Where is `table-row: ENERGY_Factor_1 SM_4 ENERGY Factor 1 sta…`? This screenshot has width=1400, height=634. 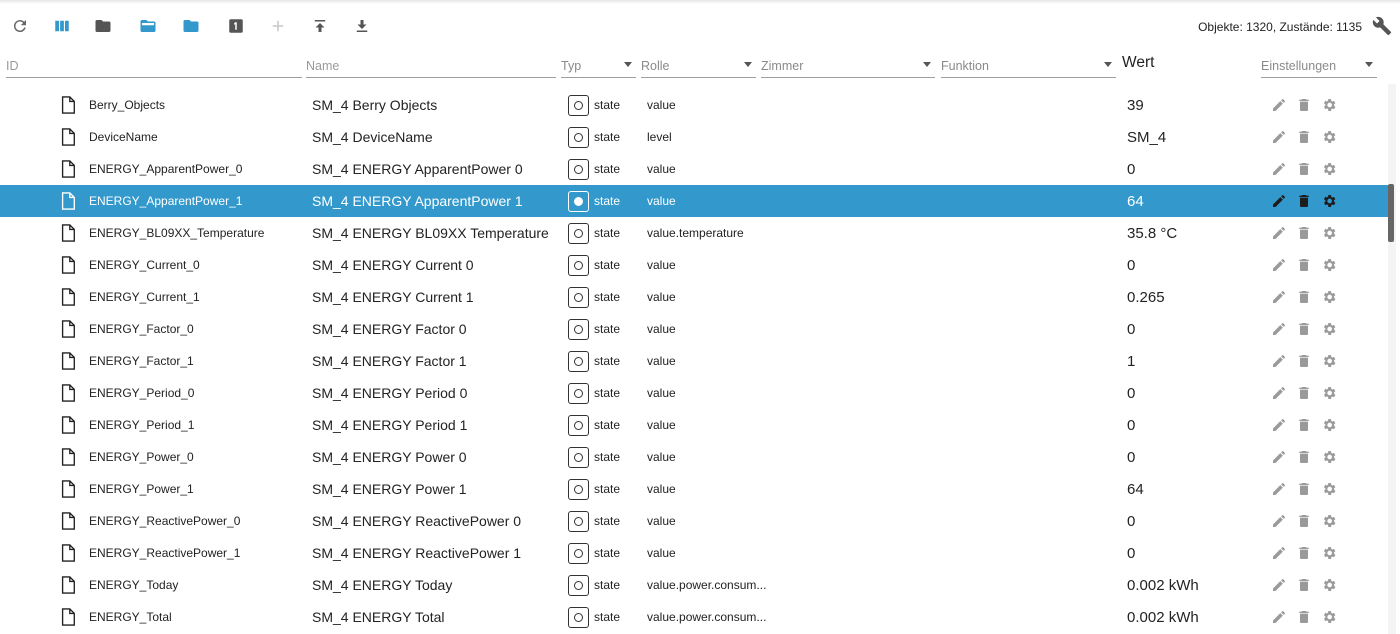 table-row: ENERGY_Factor_1 SM_4 ENERGY Factor 1 sta… is located at coordinates (694, 361).